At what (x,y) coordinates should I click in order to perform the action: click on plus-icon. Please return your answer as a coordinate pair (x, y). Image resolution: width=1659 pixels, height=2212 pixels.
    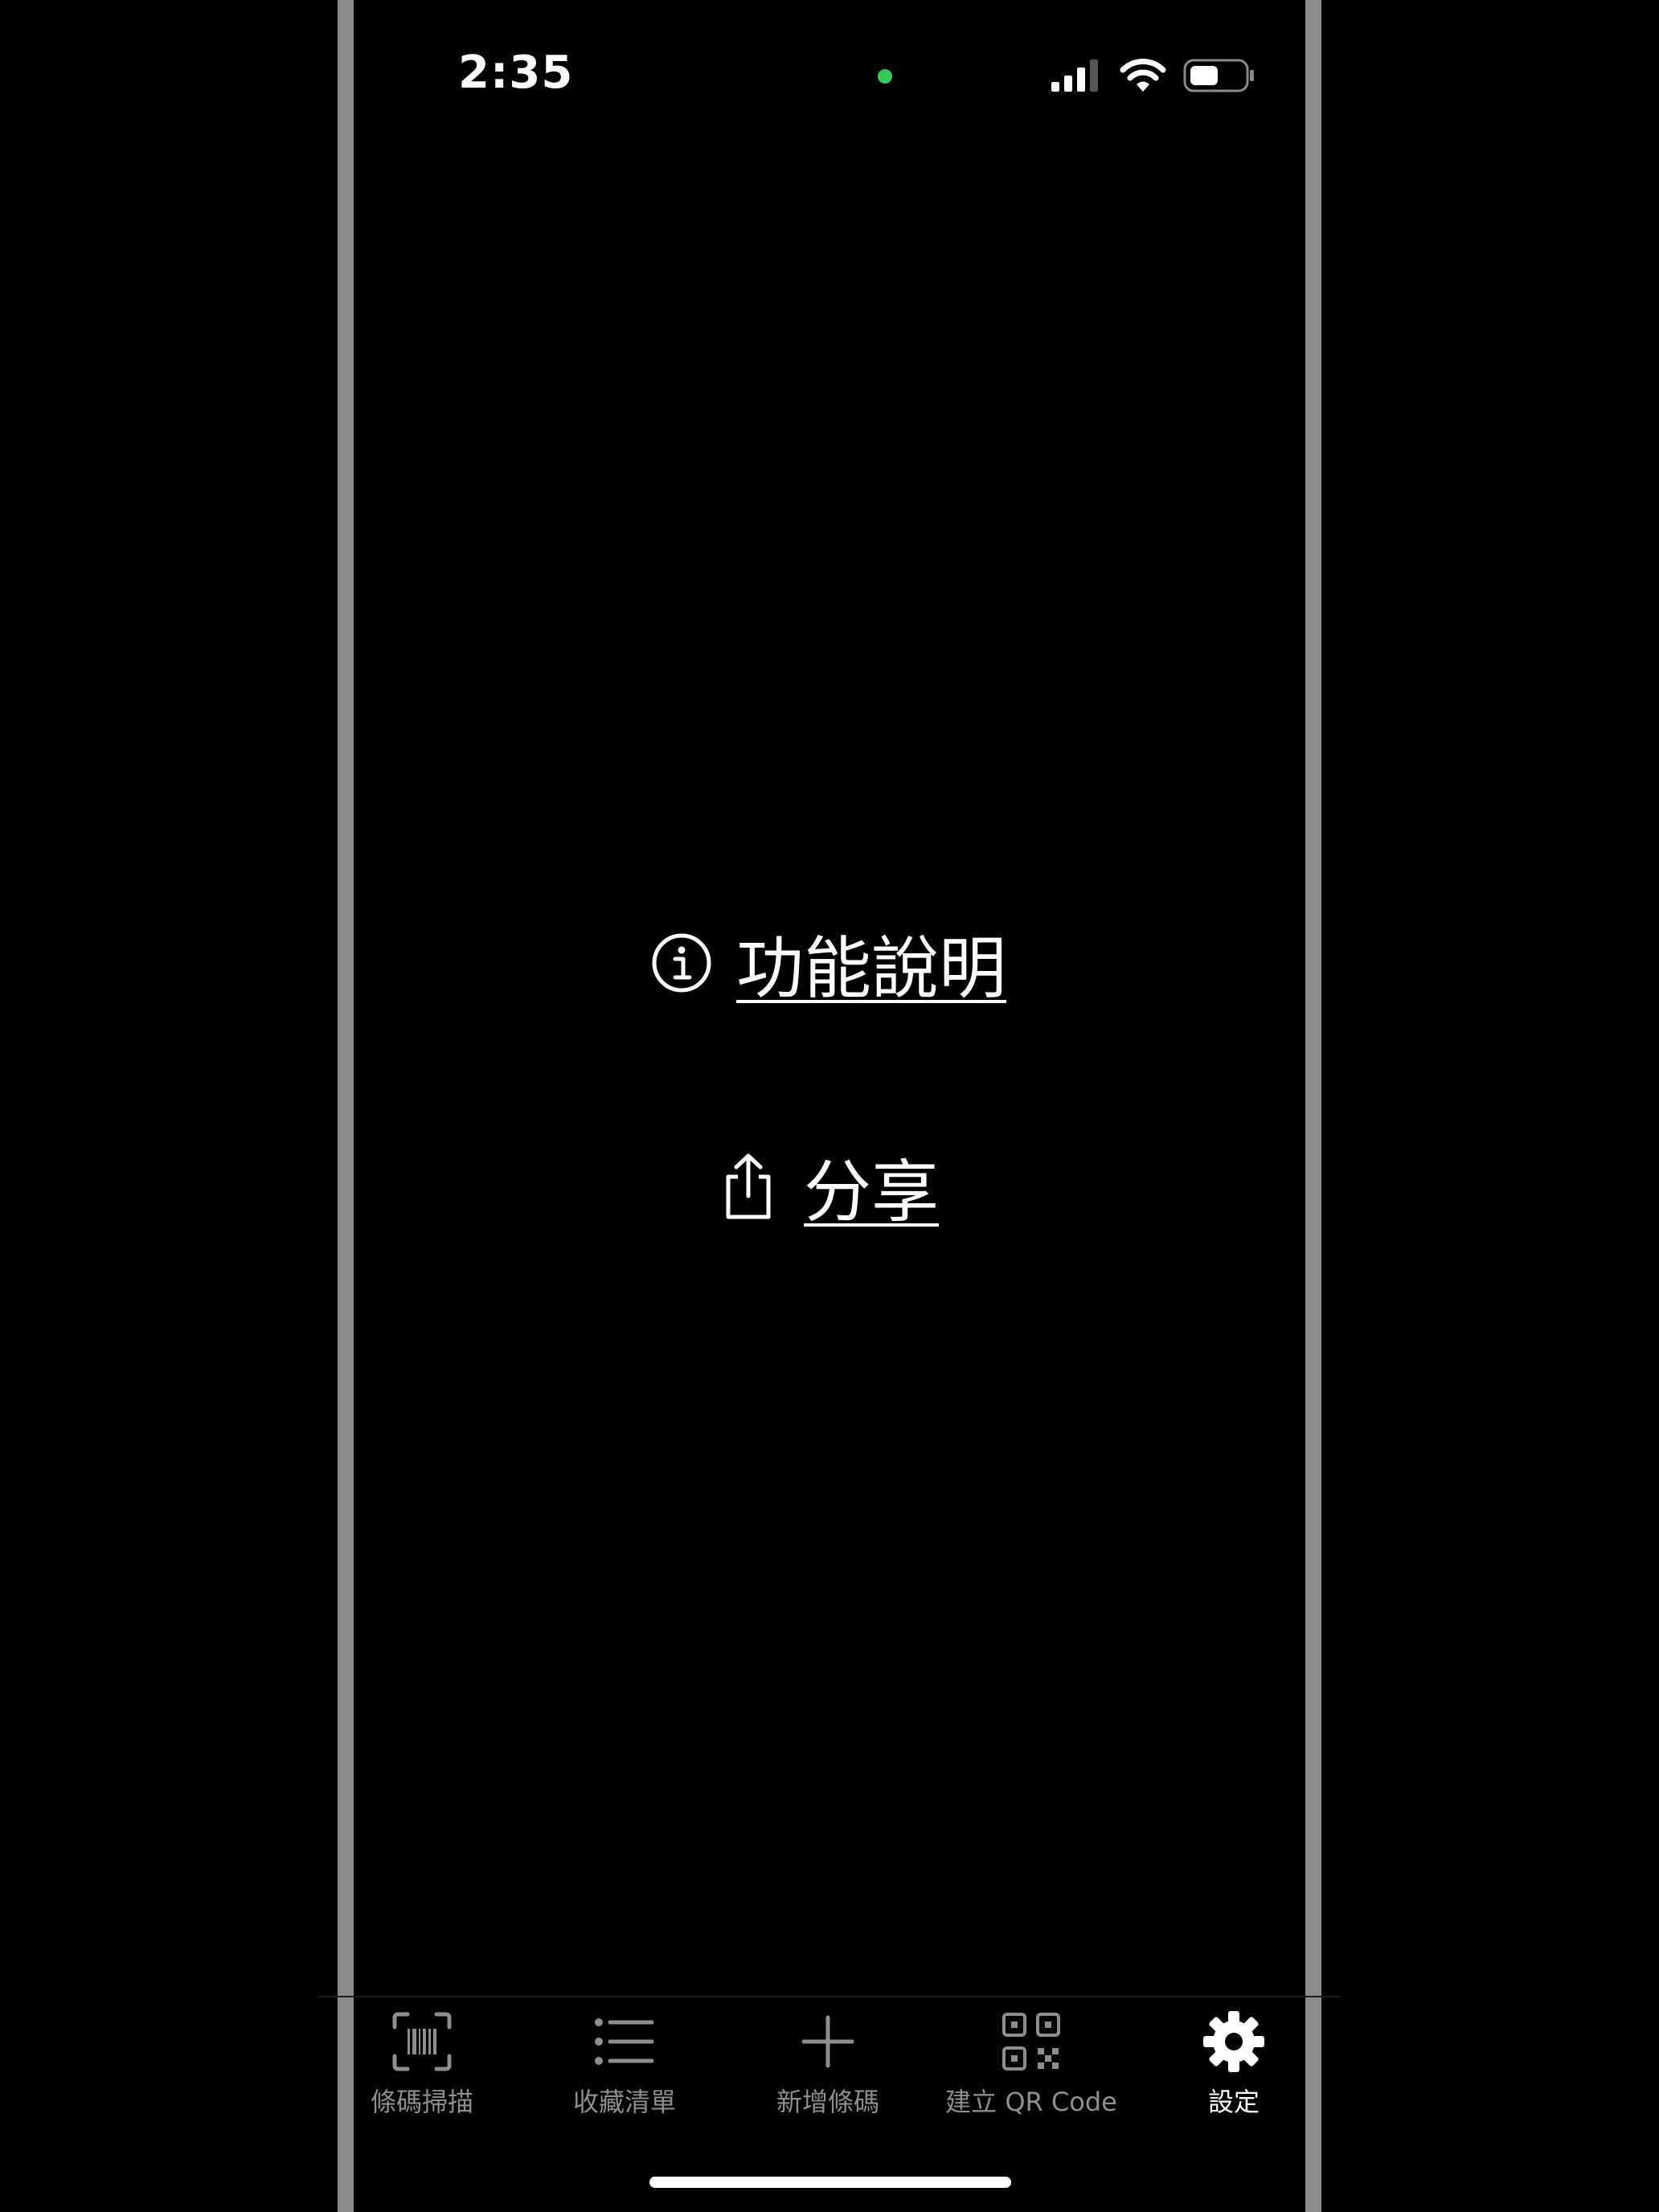
    Looking at the image, I should click on (827, 2042).